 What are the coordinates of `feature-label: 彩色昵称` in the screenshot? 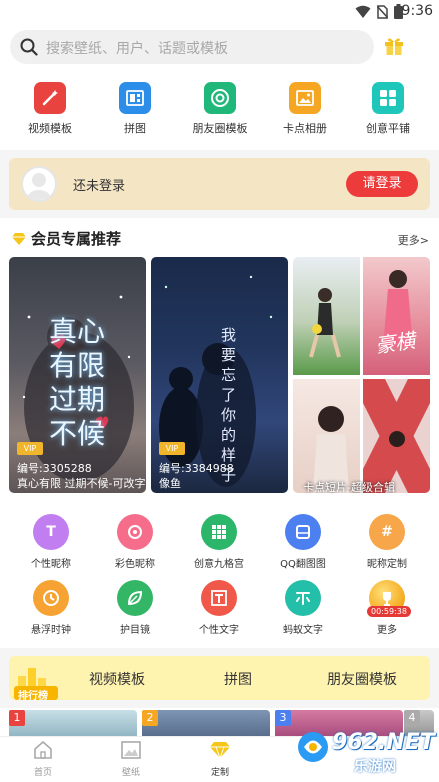 It's located at (135, 564).